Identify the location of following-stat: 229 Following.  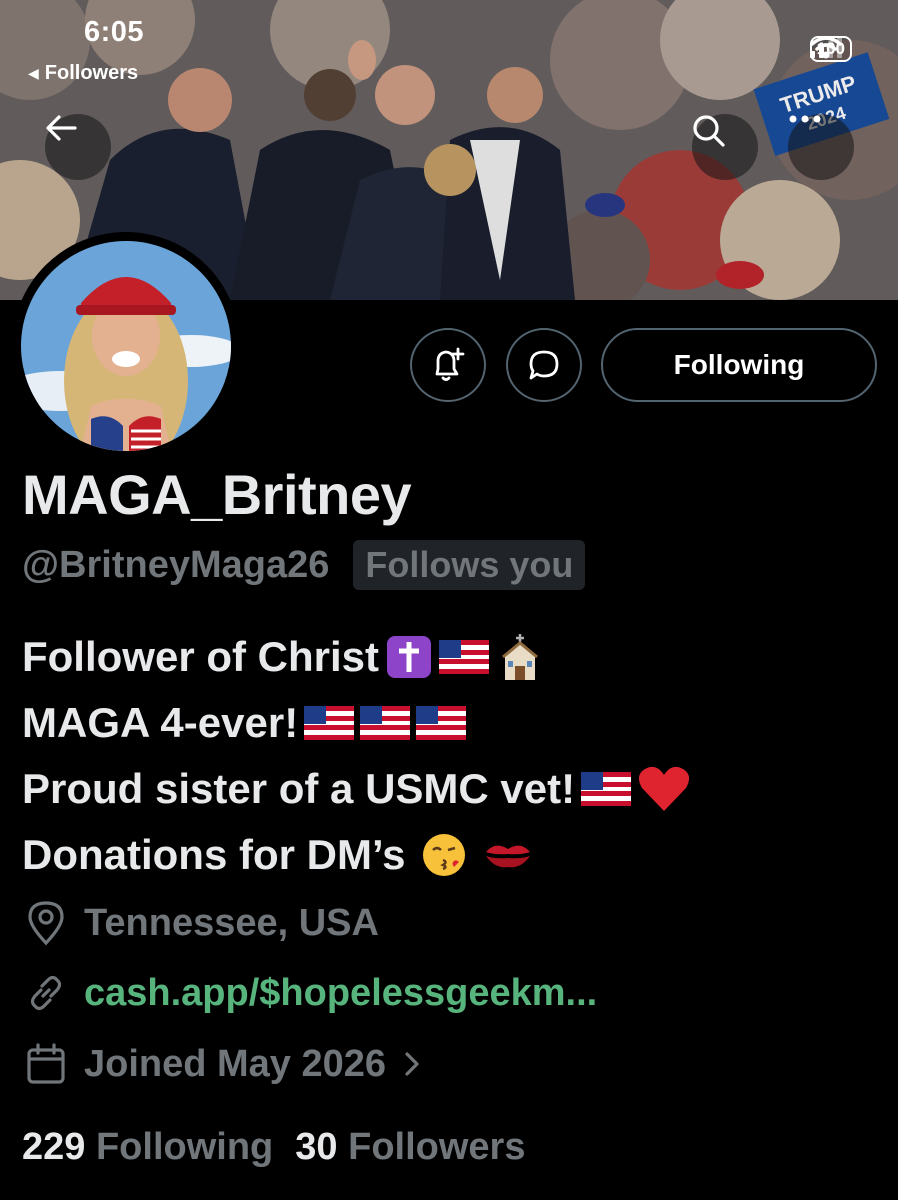
(147, 1147).